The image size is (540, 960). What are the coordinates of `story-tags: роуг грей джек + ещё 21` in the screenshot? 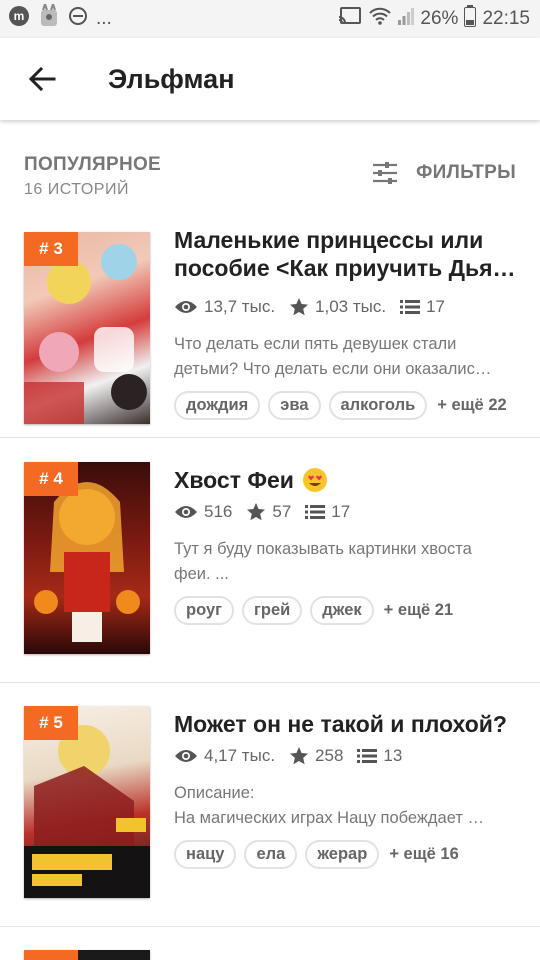 It's located at (313, 610).